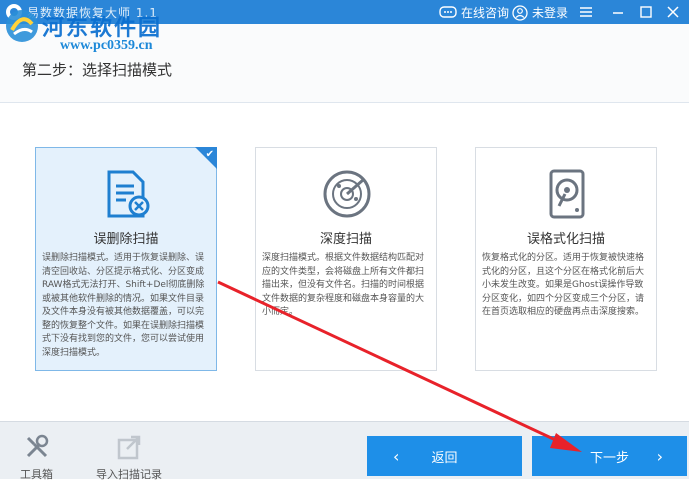 The height and width of the screenshot is (482, 689). I want to click on maximize-icon, so click(646, 12).